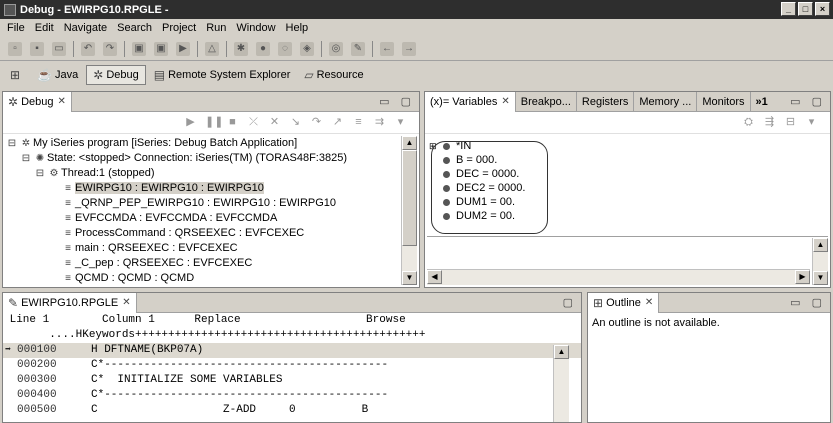 The width and height of the screenshot is (833, 423). What do you see at coordinates (202, 233) in the screenshot?
I see `tree-item-frame: ≡ ProcessCommand : QRSEEXEC : EVFCEXEC` at bounding box center [202, 233].